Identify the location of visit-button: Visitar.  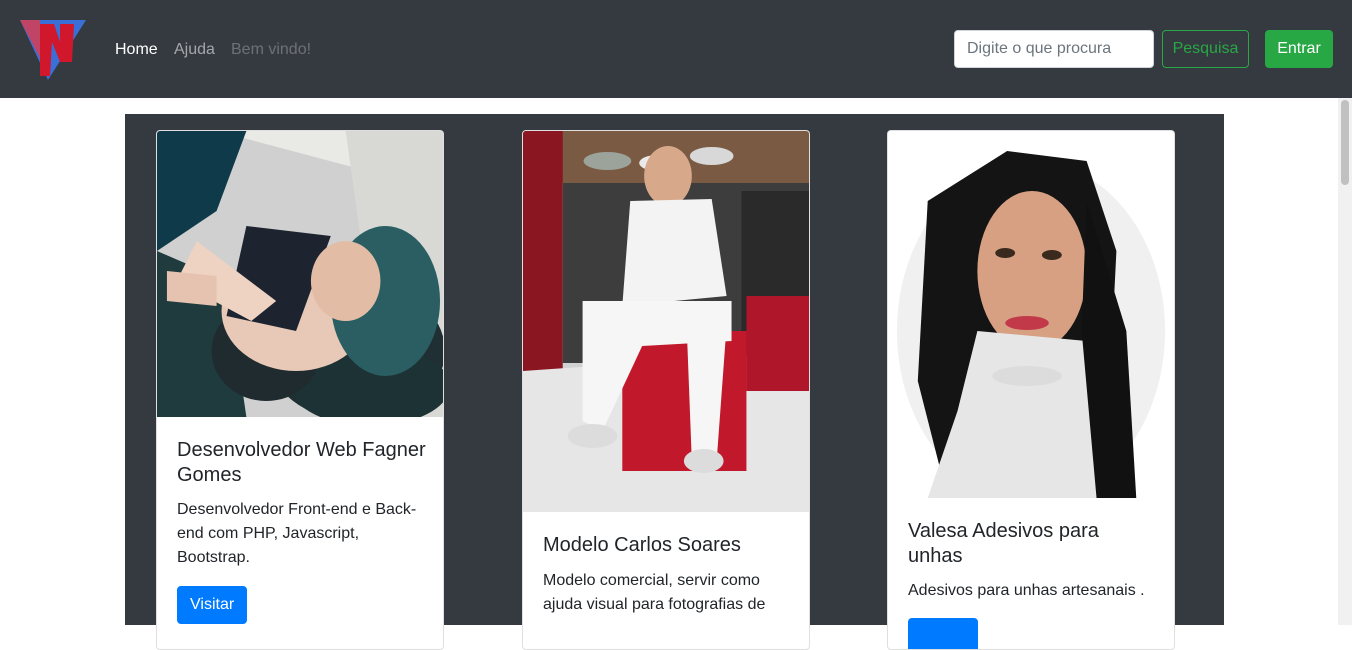
(212, 605).